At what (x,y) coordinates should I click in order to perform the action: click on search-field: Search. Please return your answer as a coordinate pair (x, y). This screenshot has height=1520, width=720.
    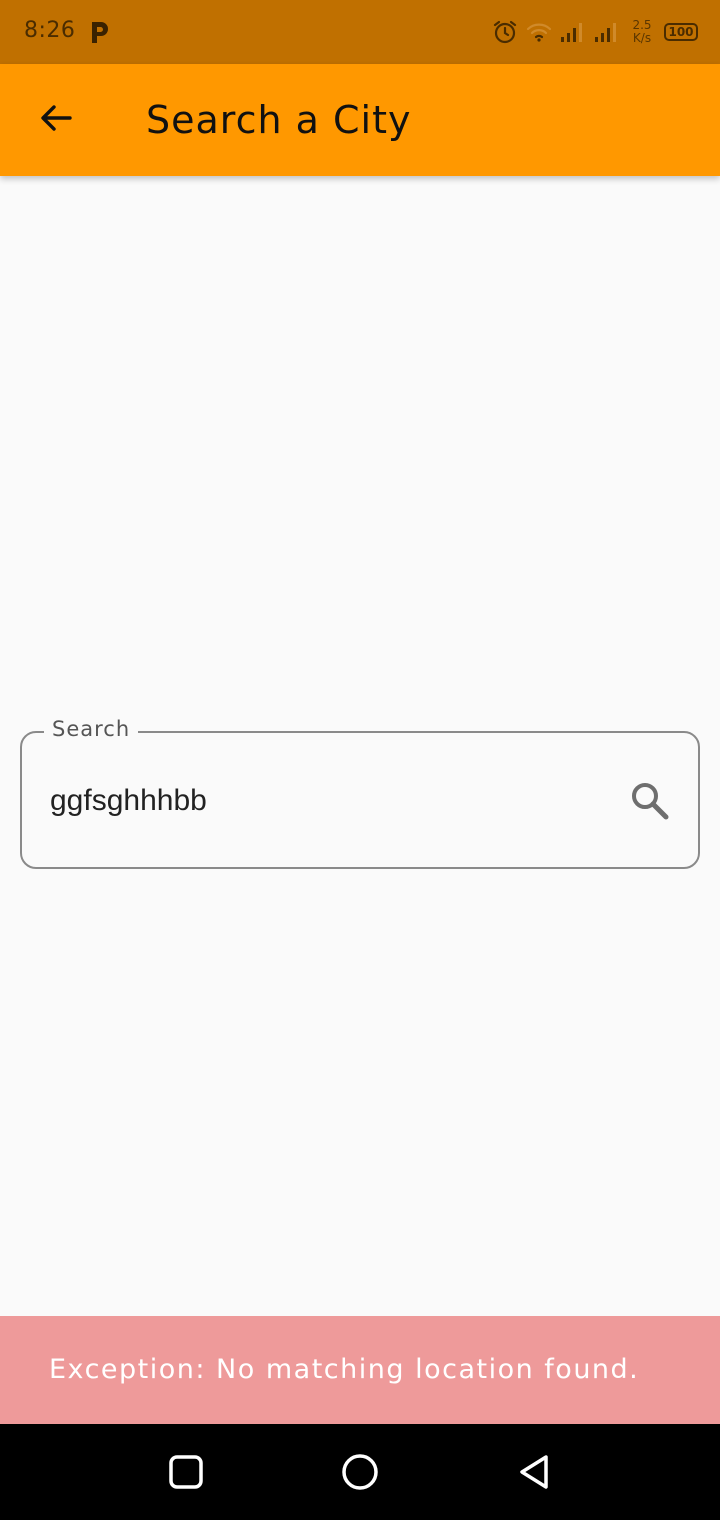
    Looking at the image, I should click on (360, 793).